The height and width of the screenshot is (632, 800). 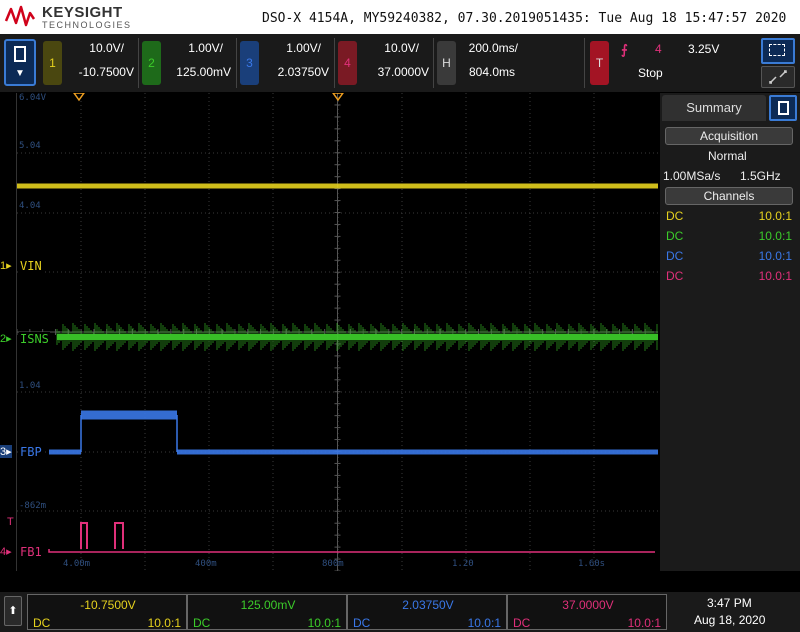 I want to click on trigger-tab: T, so click(x=599, y=63).